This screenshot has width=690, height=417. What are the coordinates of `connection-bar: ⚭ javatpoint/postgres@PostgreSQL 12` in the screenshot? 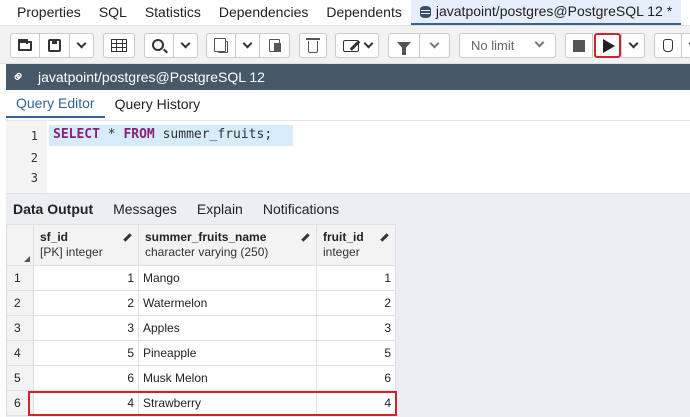 It's located at (348, 77).